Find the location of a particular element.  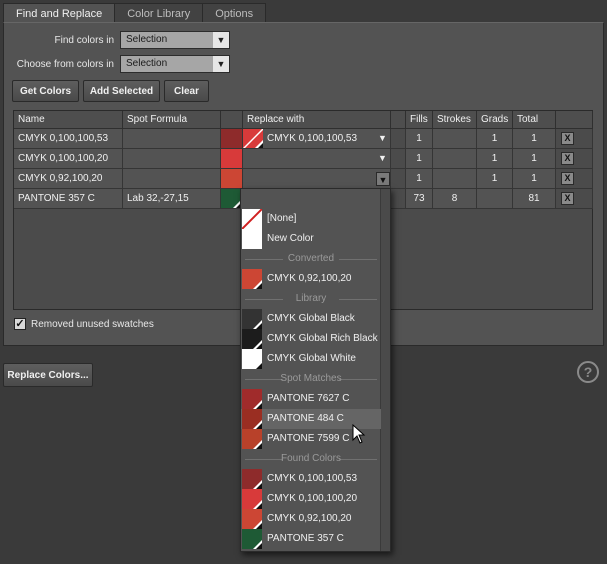

dropdown-section-label: Library is located at coordinates (311, 298).